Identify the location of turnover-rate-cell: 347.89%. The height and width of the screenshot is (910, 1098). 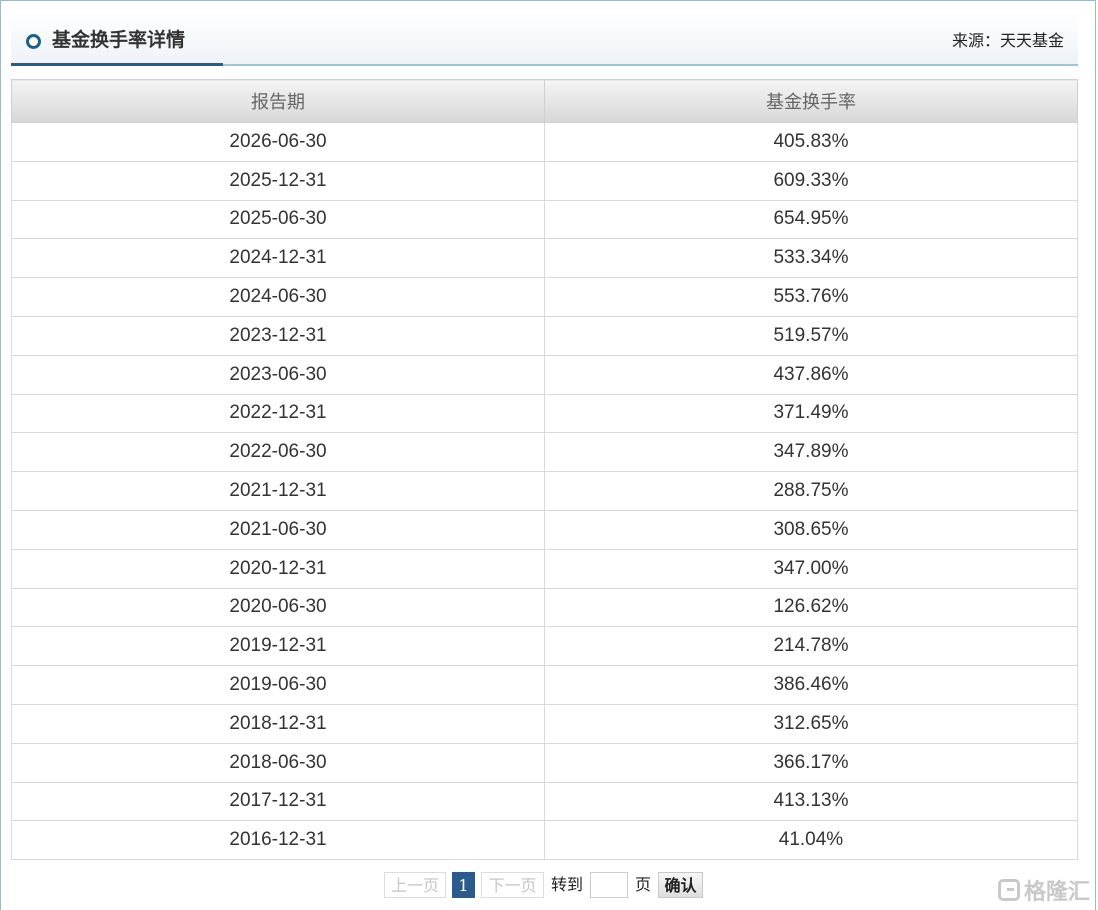
(811, 452).